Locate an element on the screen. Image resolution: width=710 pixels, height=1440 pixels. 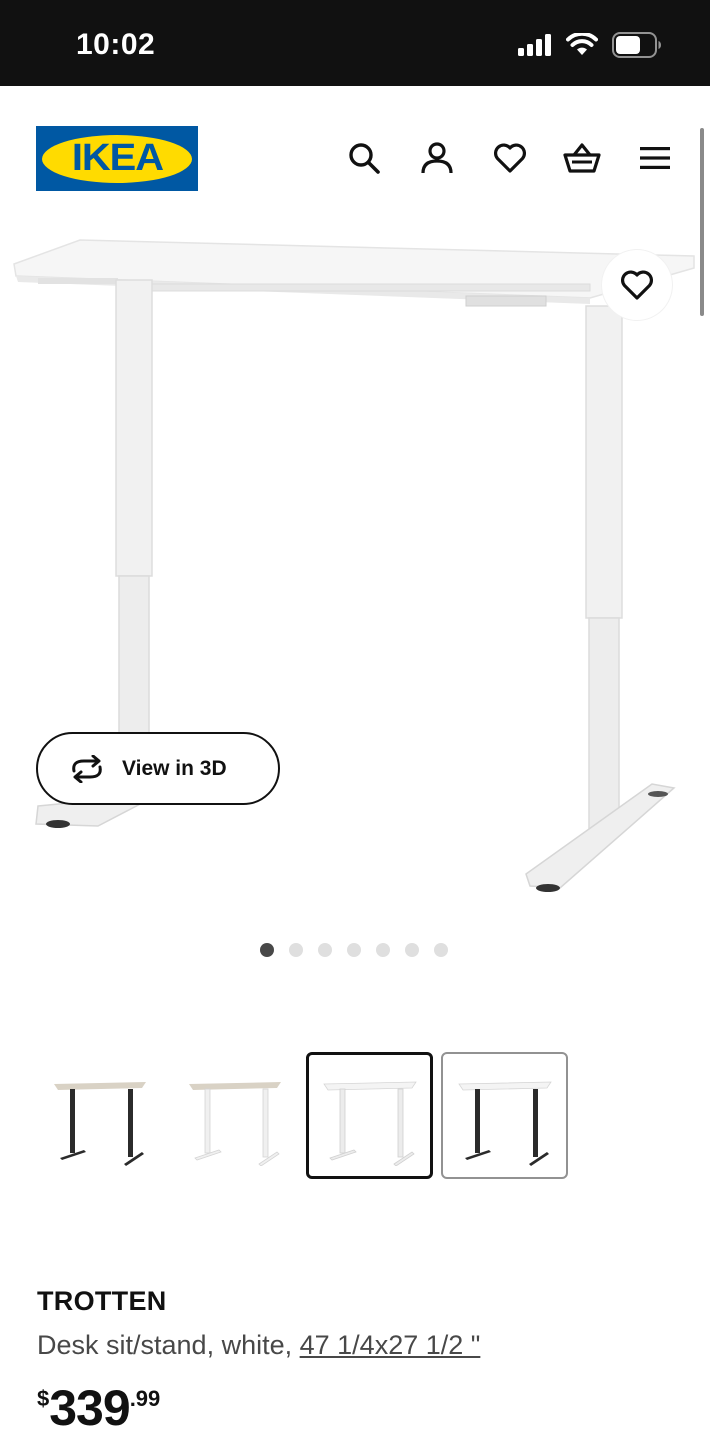
product-price: $ 339 .99 is located at coordinates (98, 1408).